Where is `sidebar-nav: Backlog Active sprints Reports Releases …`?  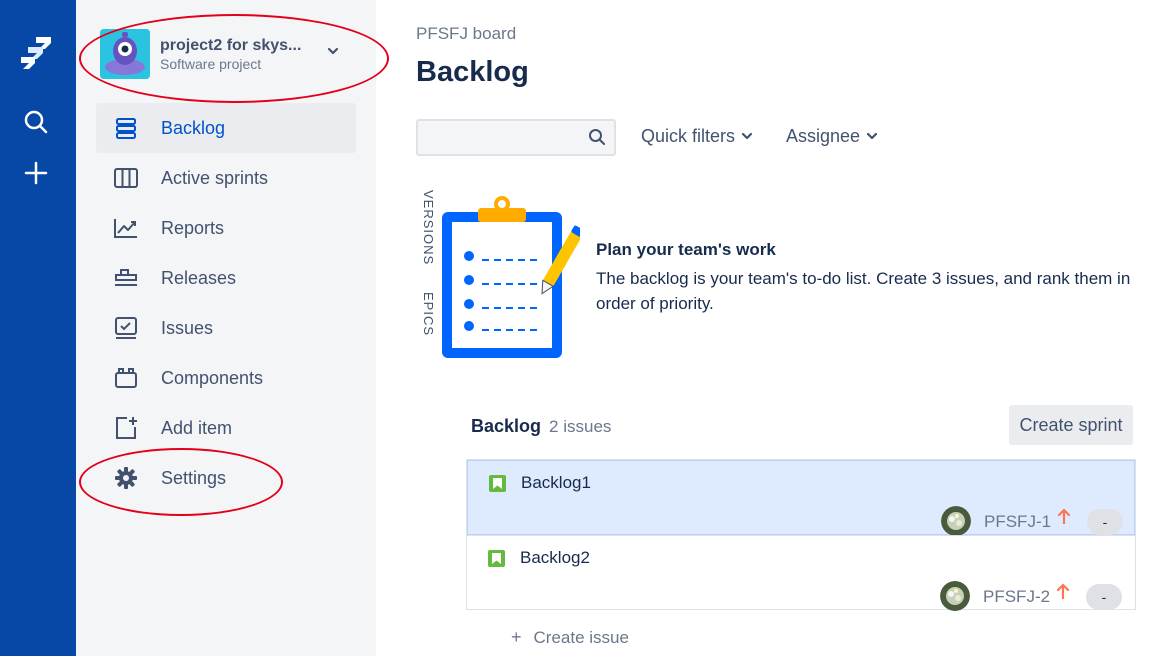 sidebar-nav: Backlog Active sprints Reports Releases … is located at coordinates (226, 303).